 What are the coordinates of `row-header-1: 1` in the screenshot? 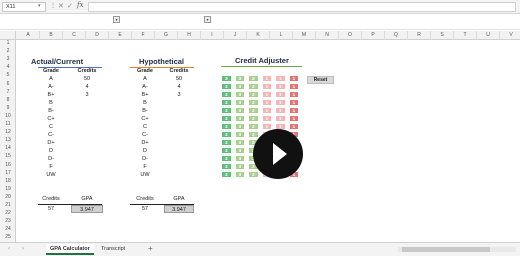 It's located at (8, 44).